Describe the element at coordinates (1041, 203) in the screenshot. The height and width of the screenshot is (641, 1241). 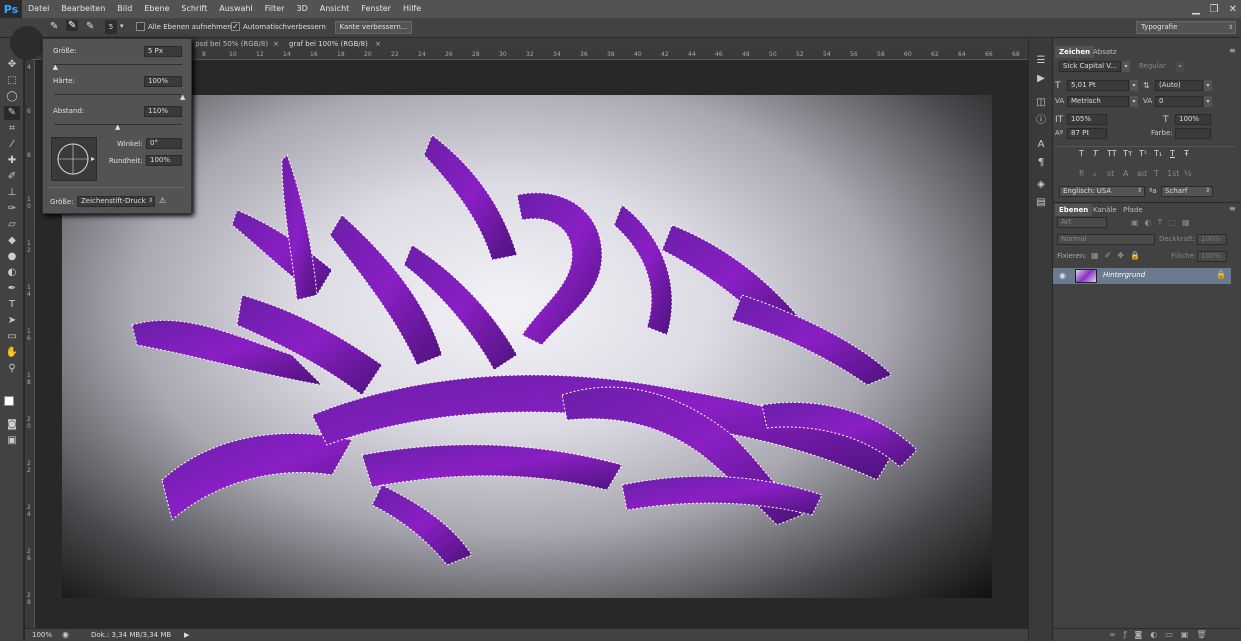
I see `channels-icon: ▤` at that location.